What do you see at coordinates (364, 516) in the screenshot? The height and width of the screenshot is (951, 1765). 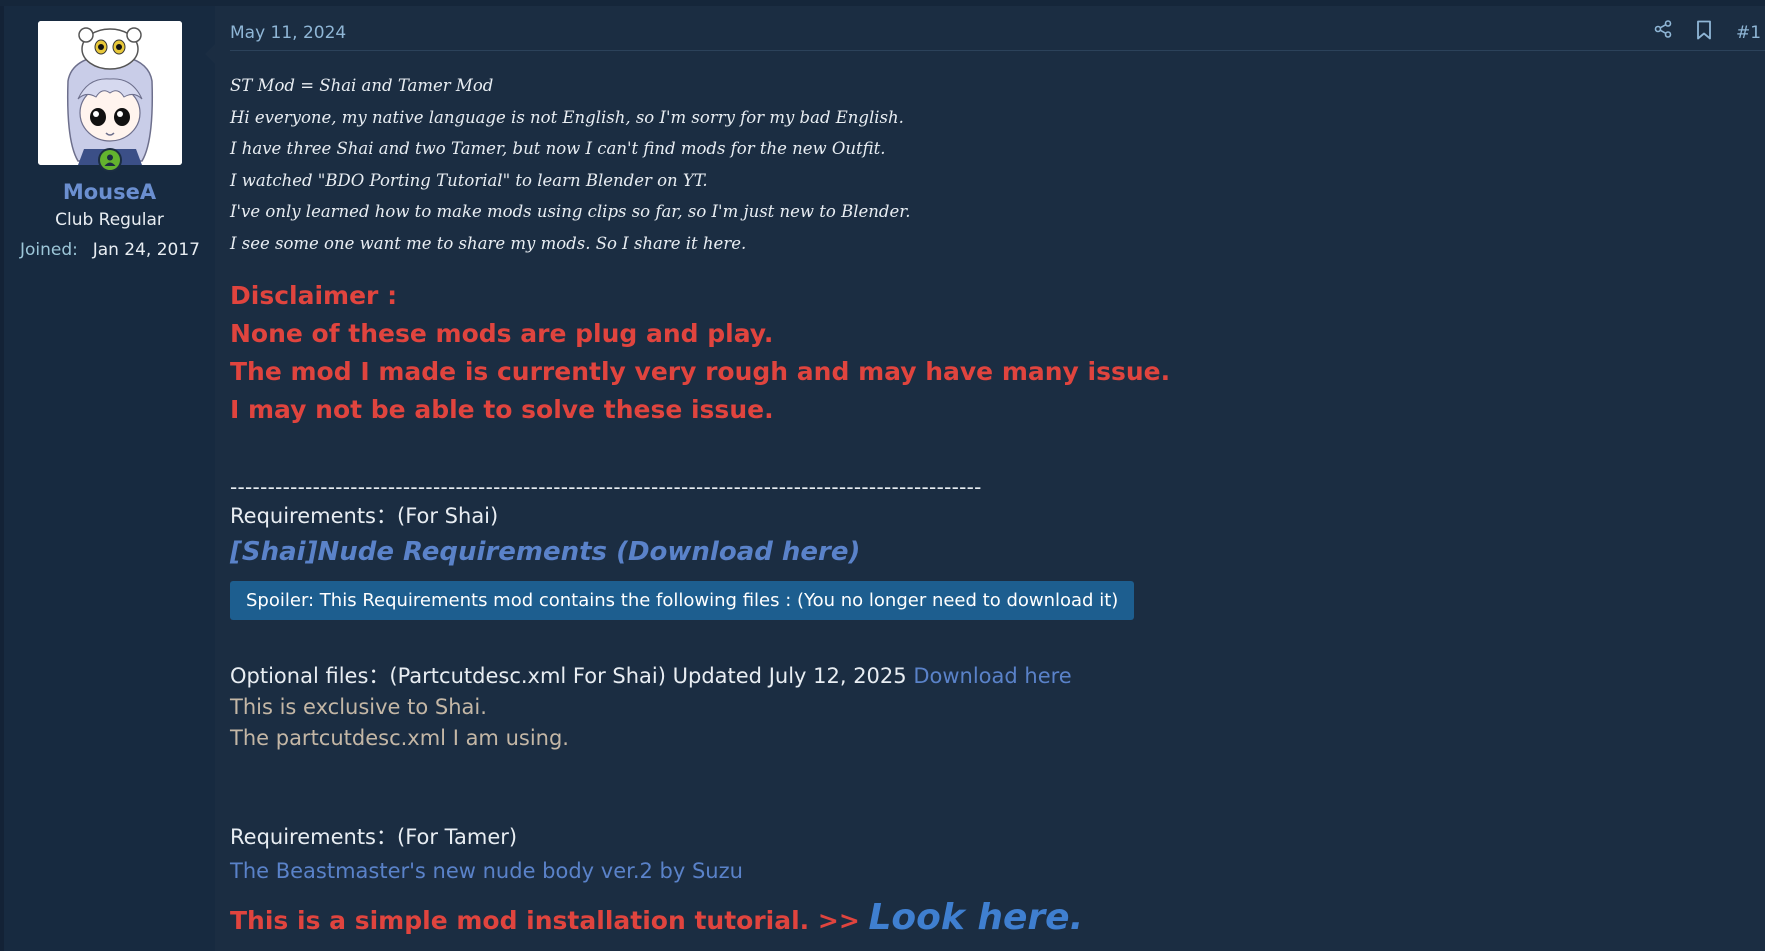 I see `shai-requirements-label: Requirements：(For Shai)` at bounding box center [364, 516].